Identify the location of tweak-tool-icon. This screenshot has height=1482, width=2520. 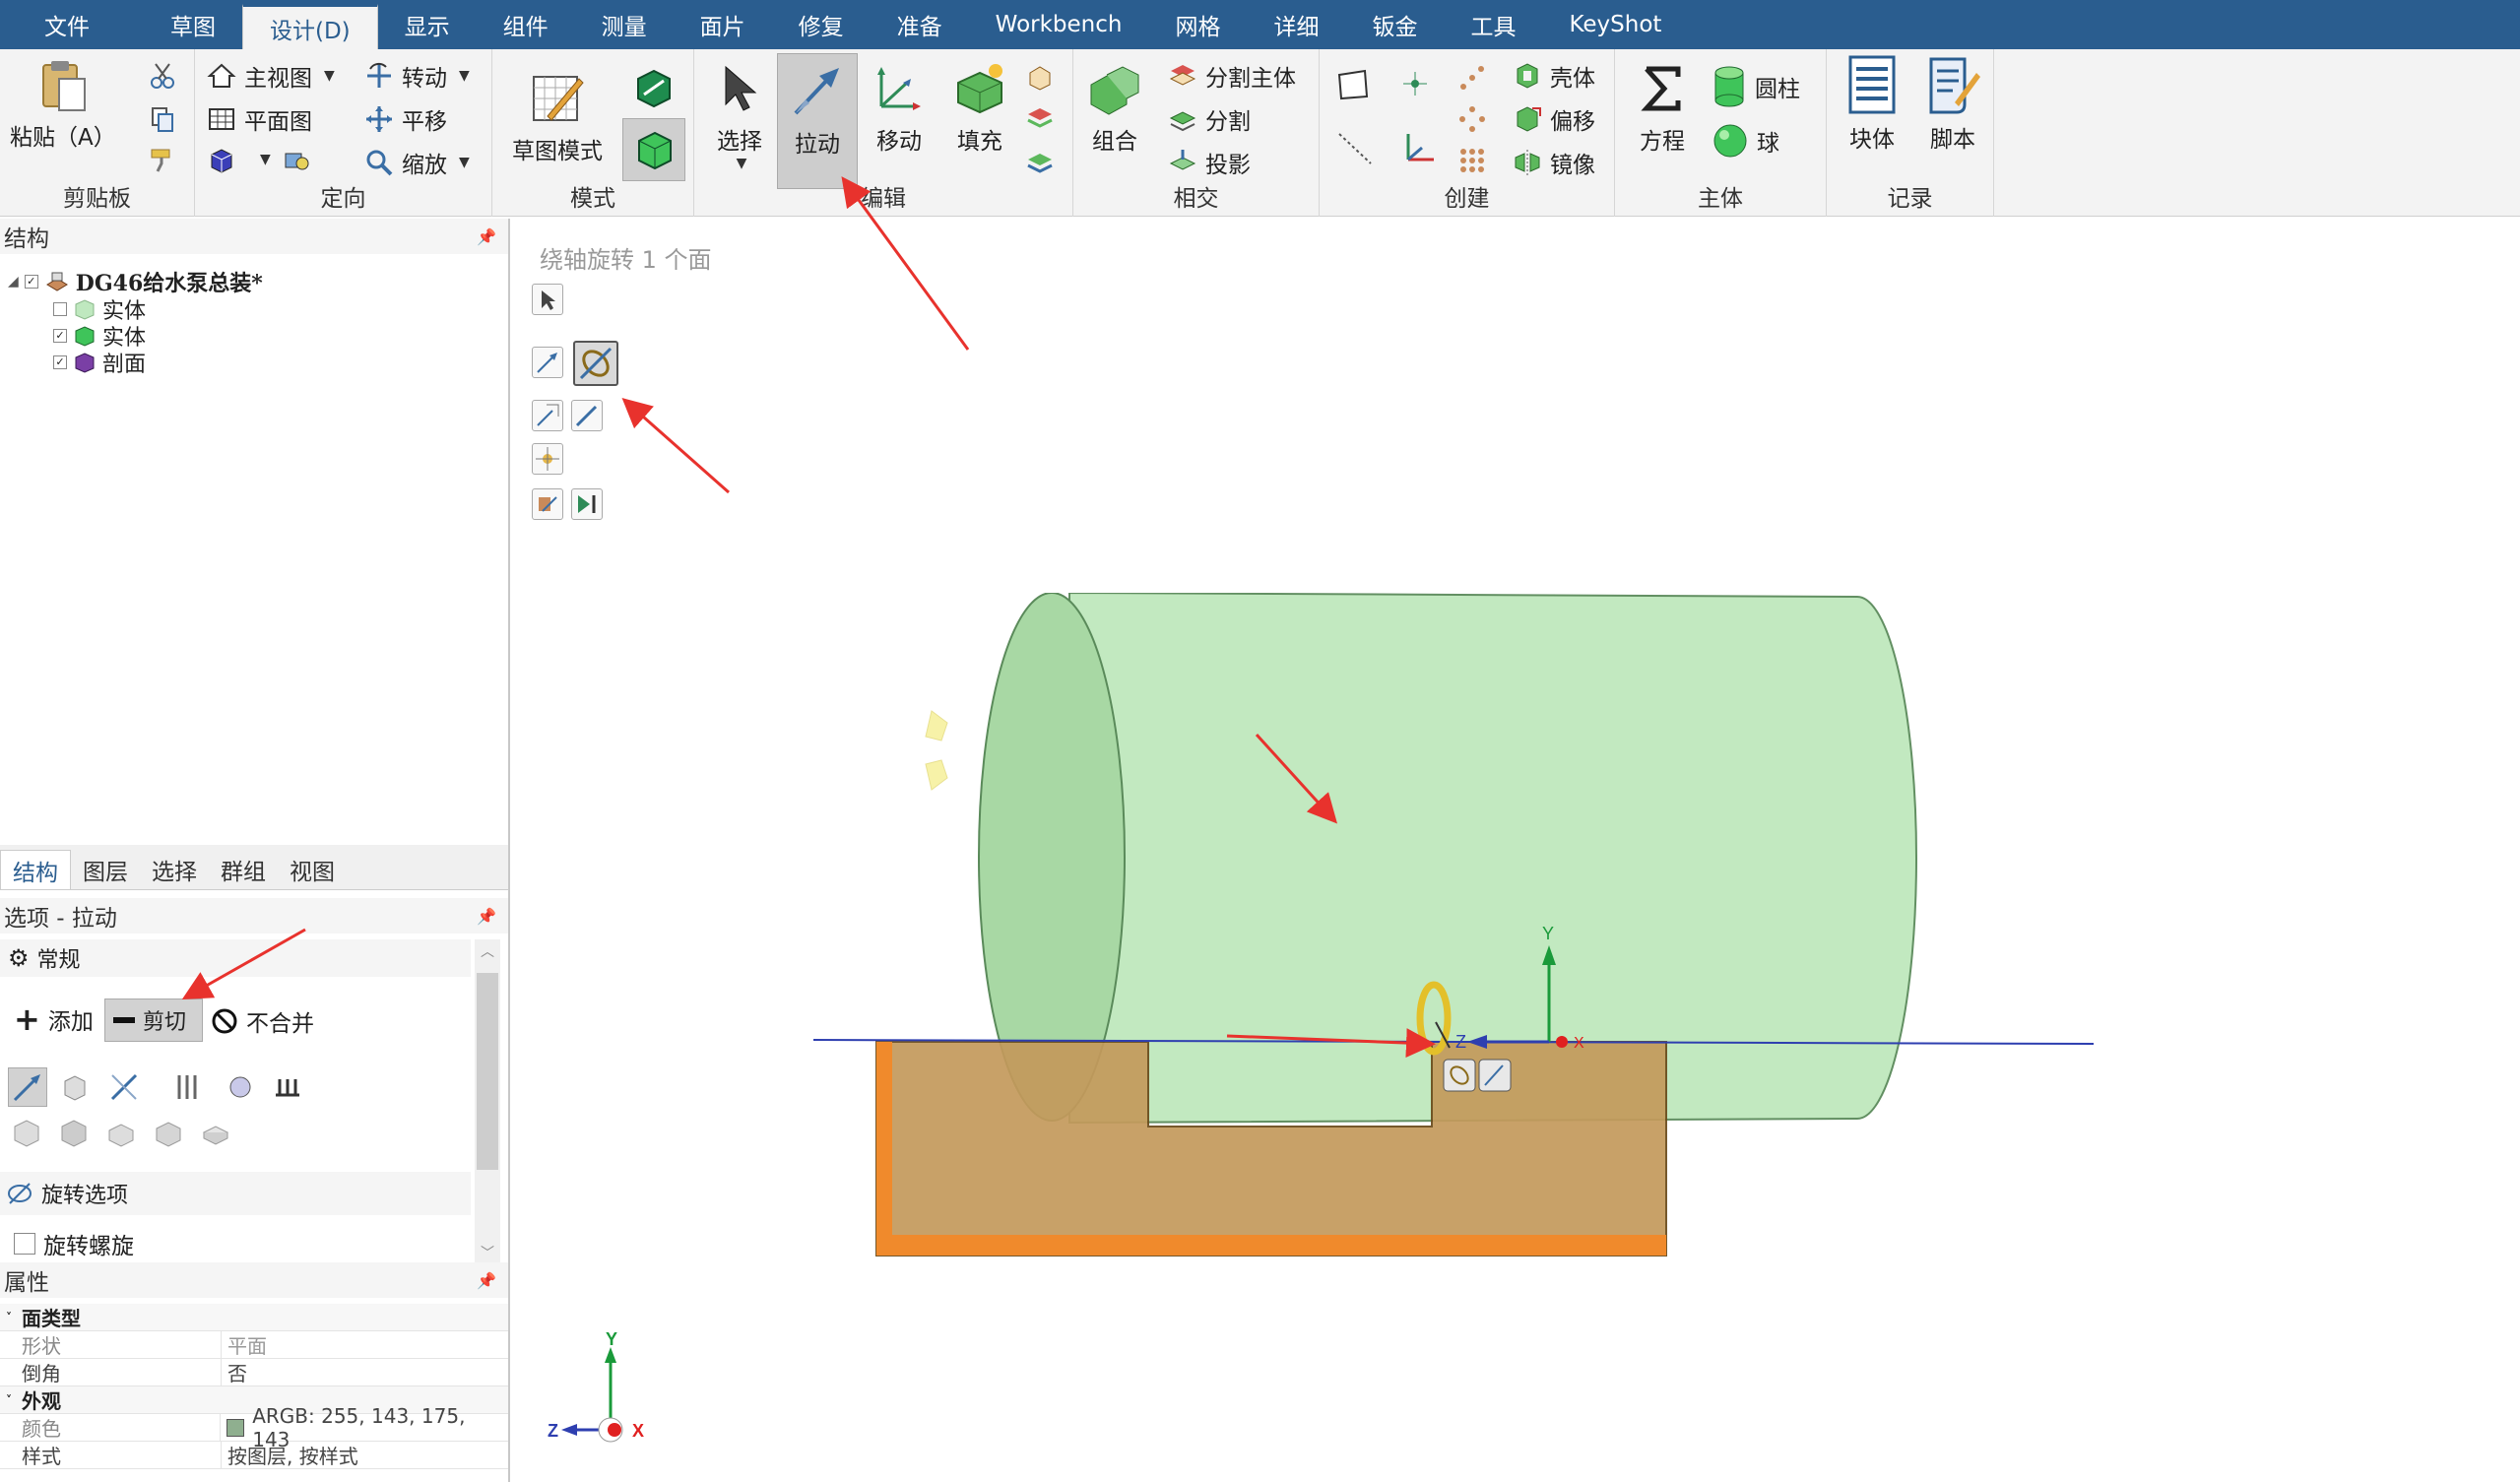
(1040, 160).